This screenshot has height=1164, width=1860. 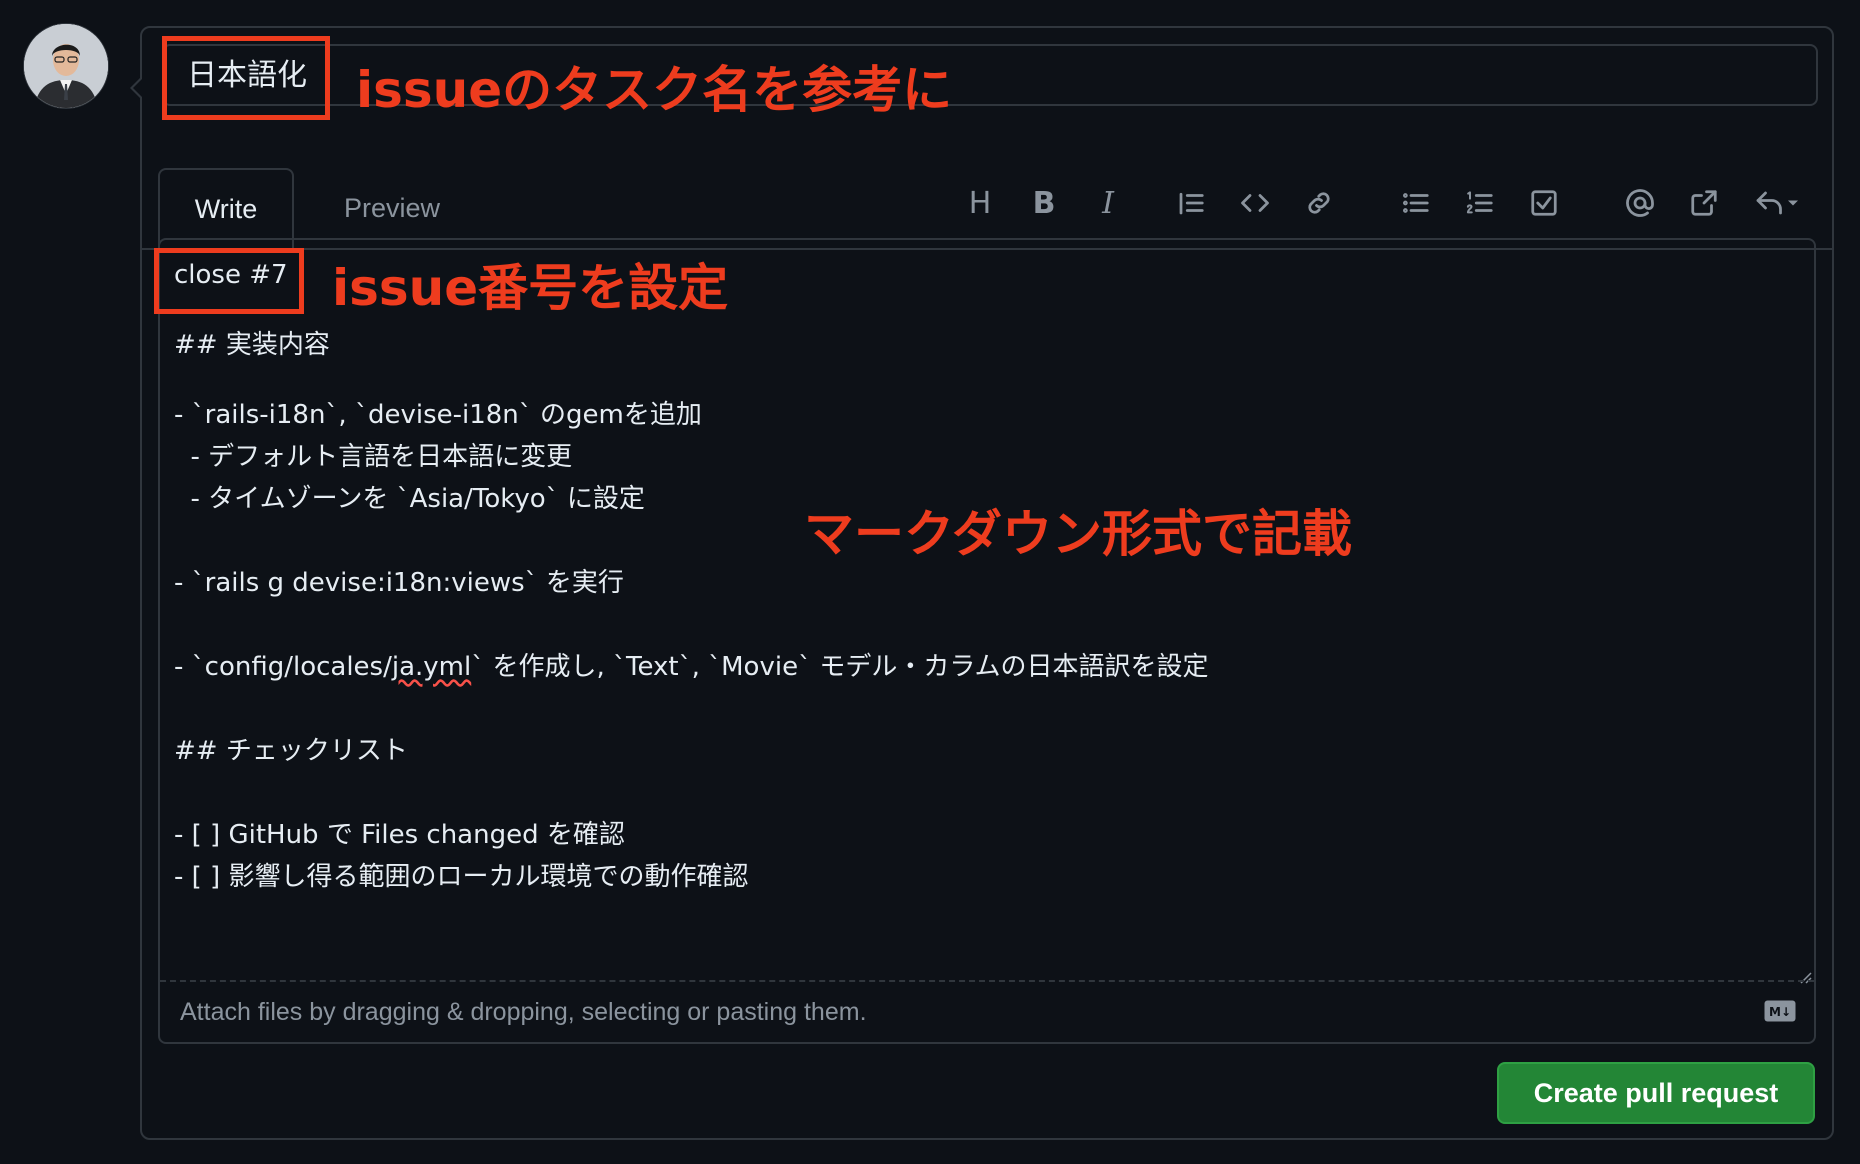 What do you see at coordinates (530, 288) in the screenshot?
I see `issue-number-annotation-label: issue番号を設定` at bounding box center [530, 288].